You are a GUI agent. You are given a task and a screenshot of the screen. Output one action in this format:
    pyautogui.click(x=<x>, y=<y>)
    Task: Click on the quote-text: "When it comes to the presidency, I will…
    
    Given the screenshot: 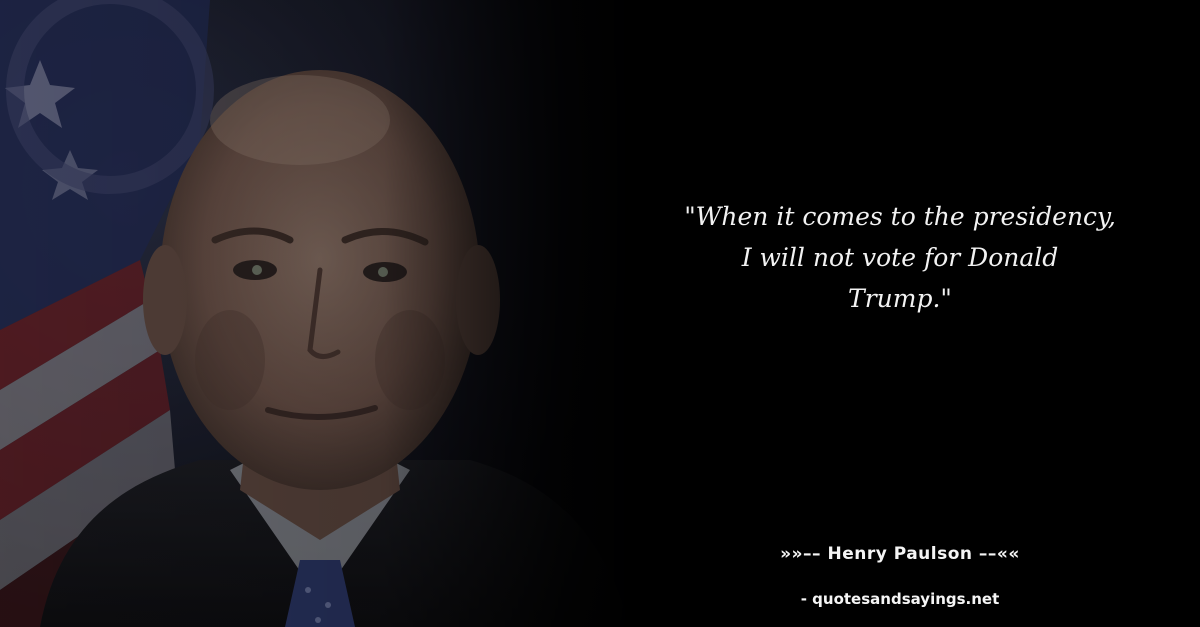 What is the action you would take?
    pyautogui.click(x=900, y=257)
    